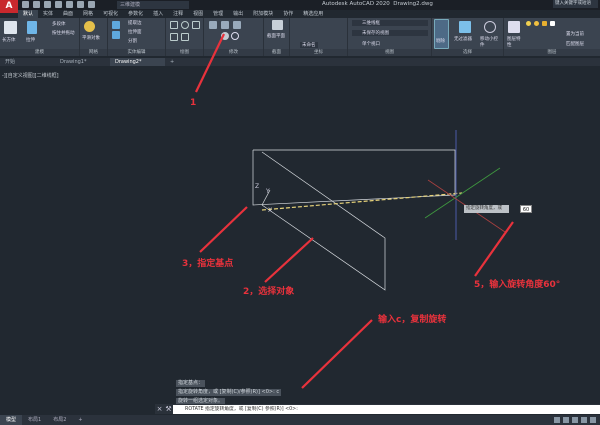 This screenshot has width=600, height=425. What do you see at coordinates (486, 209) in the screenshot?
I see `dynamic-input-prompt: 指定旋转角度，或` at bounding box center [486, 209].